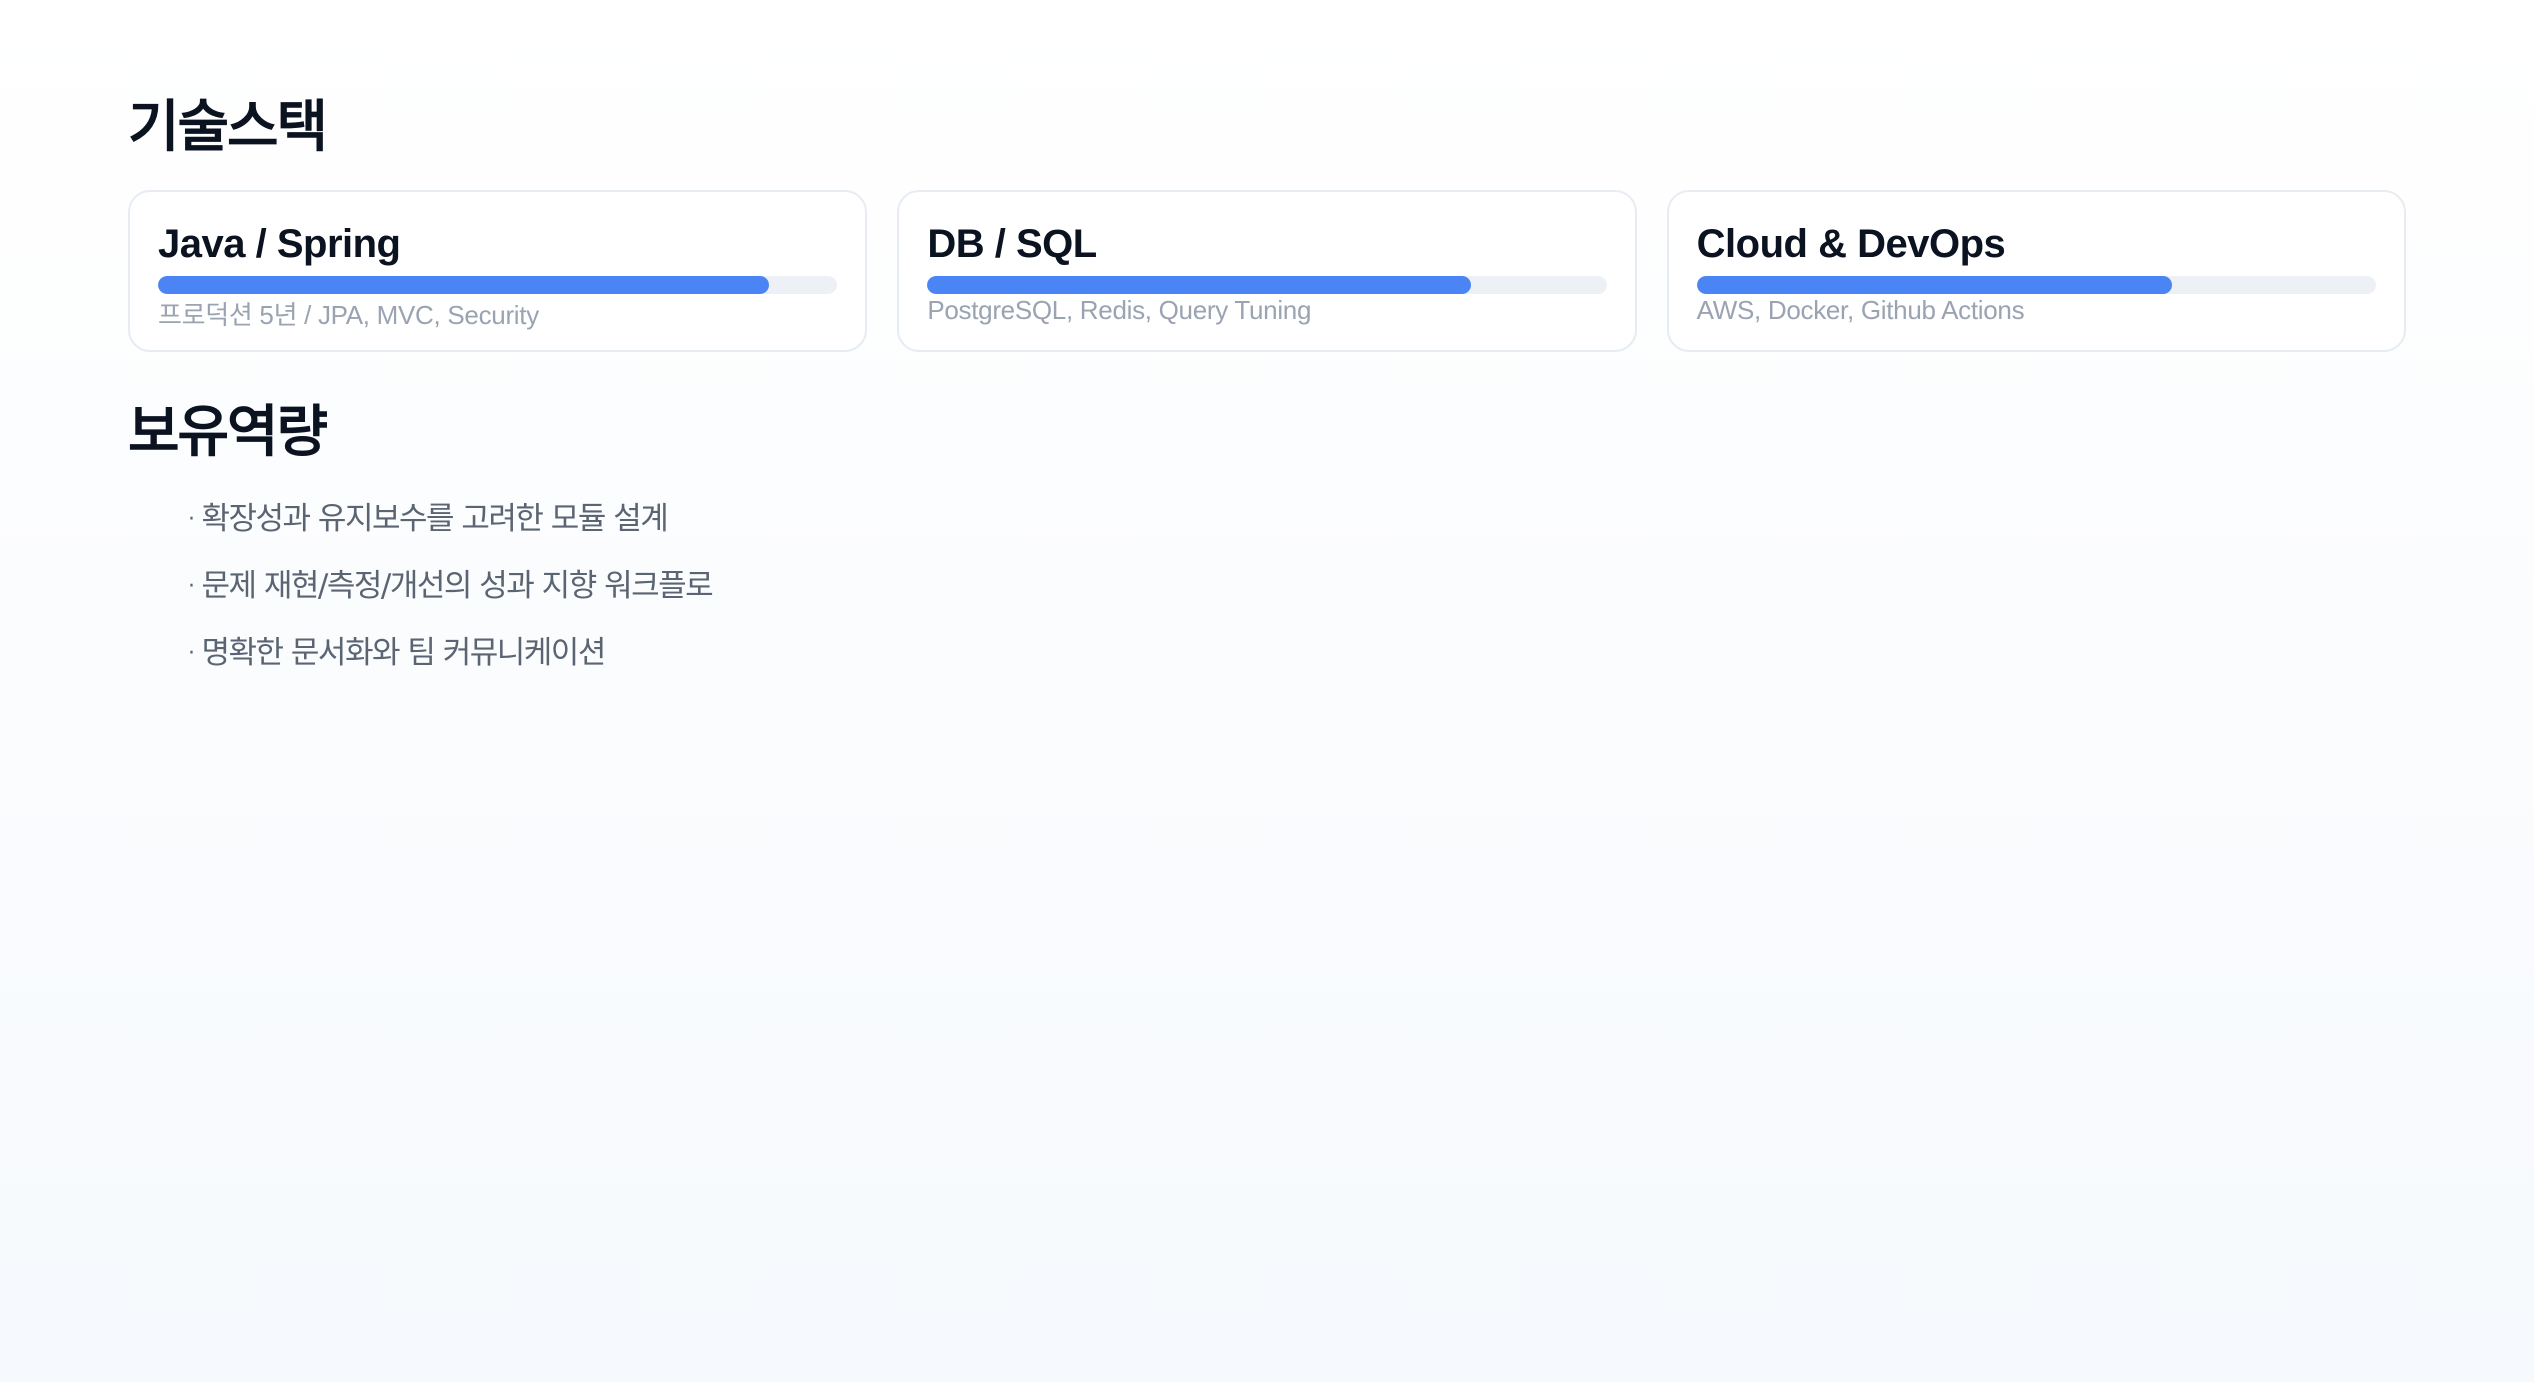 The image size is (2534, 1382). Describe the element at coordinates (457, 586) in the screenshot. I see `strength-item-text: 문제 재현/측정/개선의 성과 지향 워크플로` at that location.